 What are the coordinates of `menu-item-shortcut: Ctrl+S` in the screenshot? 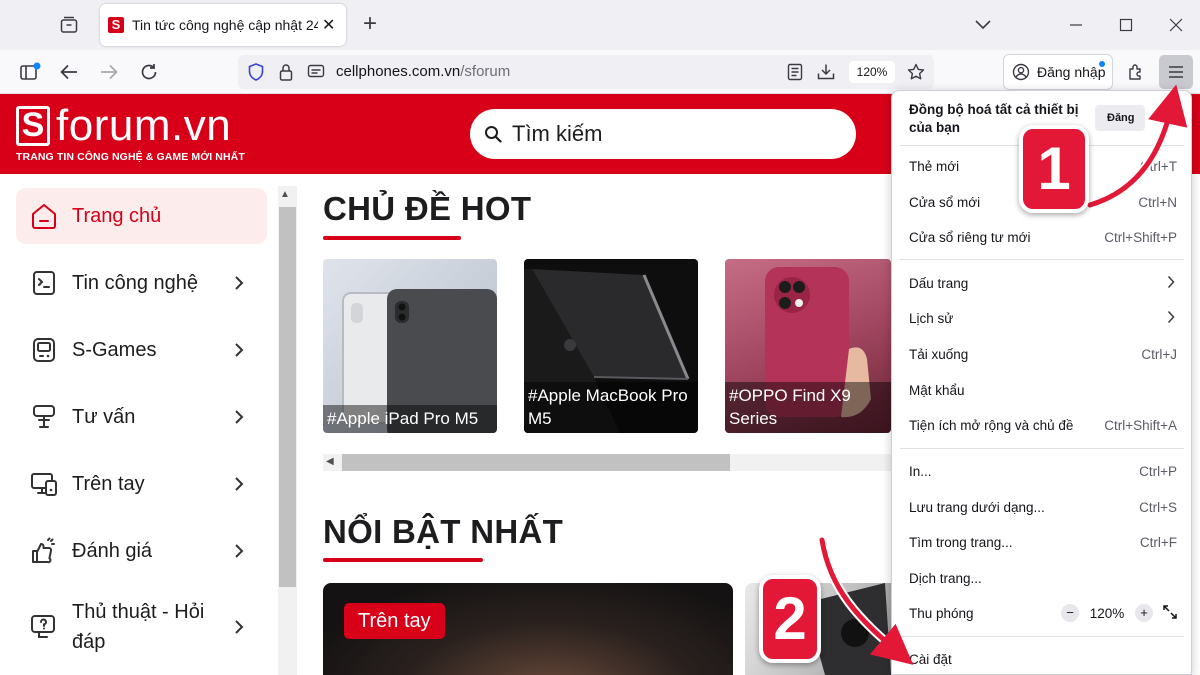 It's located at (1158, 507).